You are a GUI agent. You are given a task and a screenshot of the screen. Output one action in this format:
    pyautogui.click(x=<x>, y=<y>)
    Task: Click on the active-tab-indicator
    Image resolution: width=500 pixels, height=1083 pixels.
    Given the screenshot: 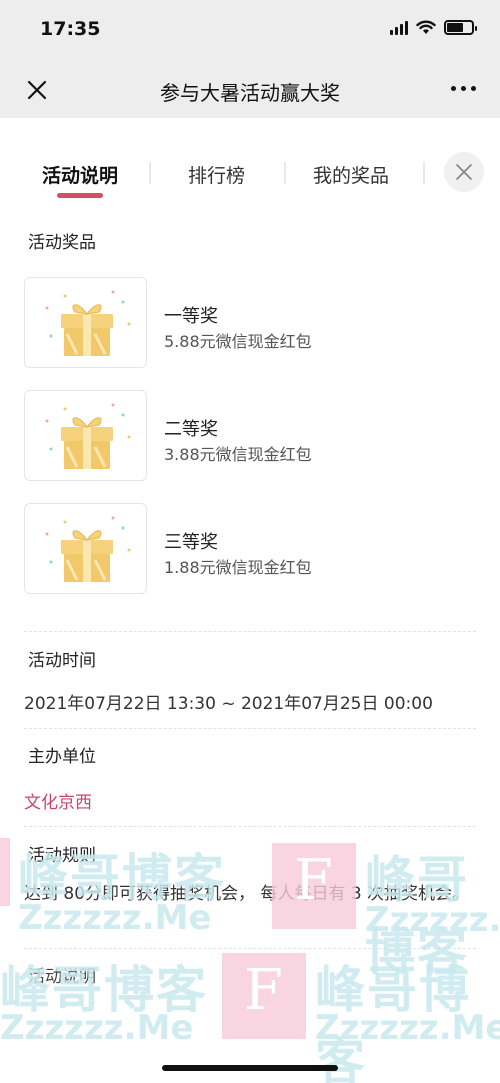 What is the action you would take?
    pyautogui.click(x=80, y=195)
    